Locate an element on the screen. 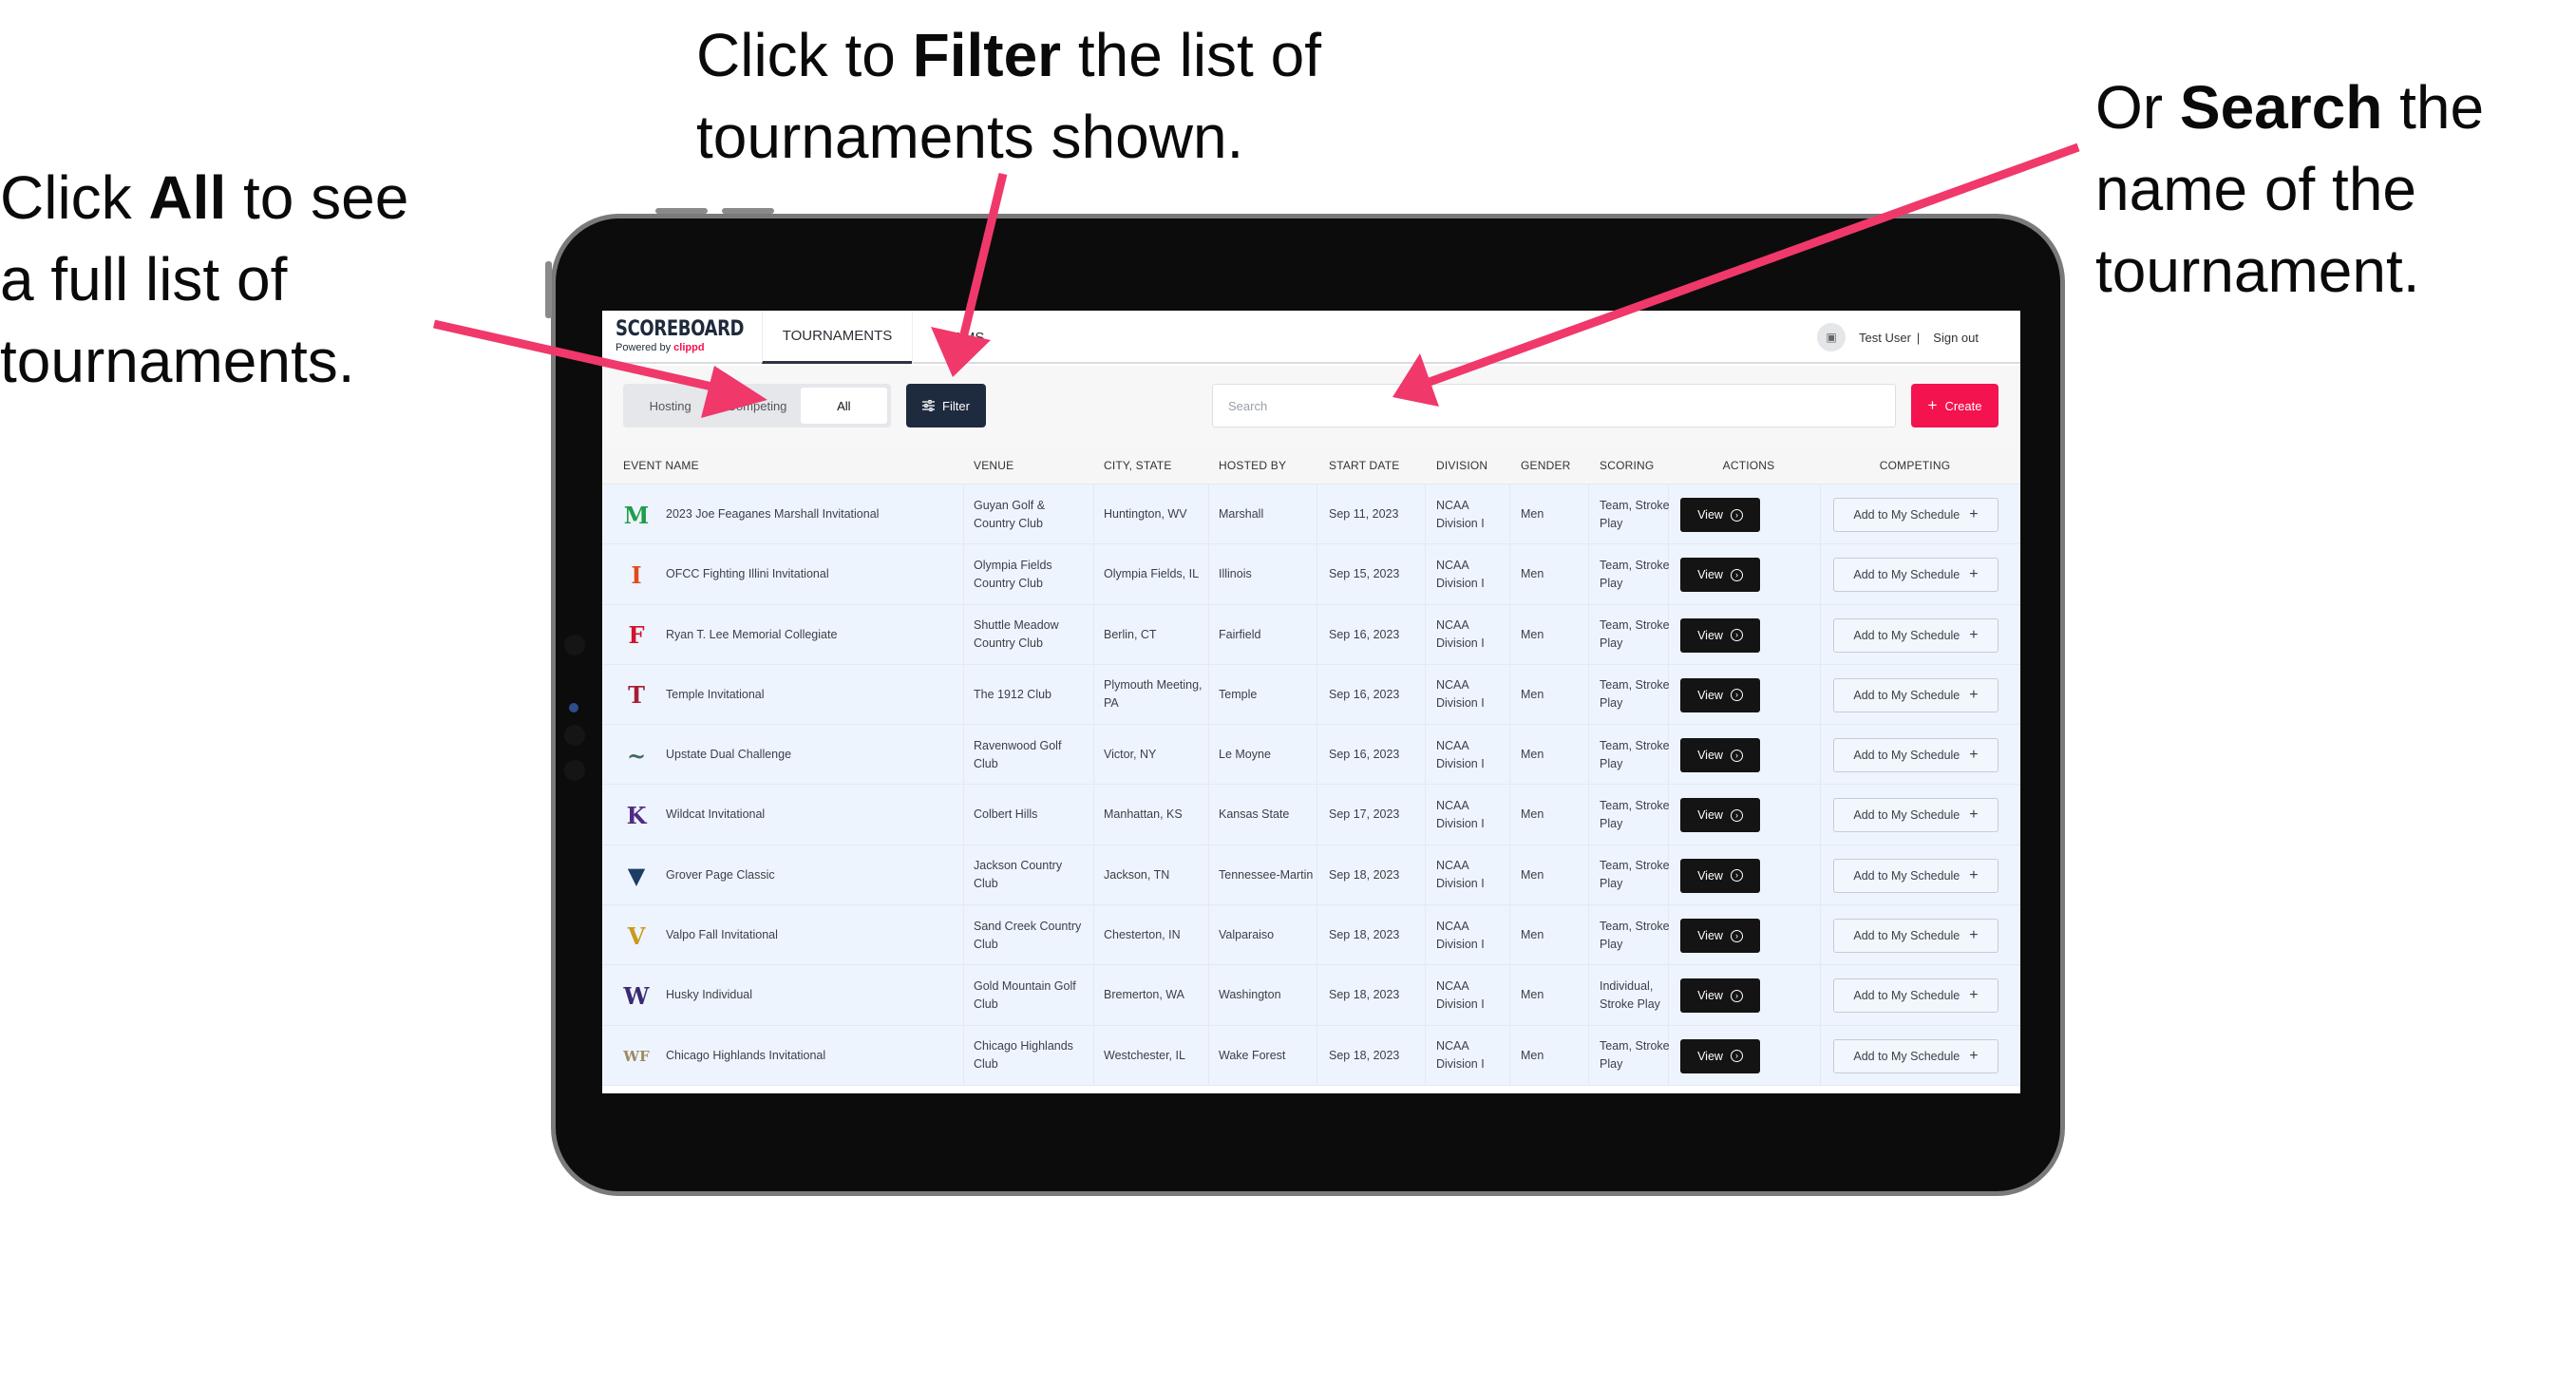 This screenshot has width=2576, height=1386. event-name: Ryan T. Lee Memorial Collegiate is located at coordinates (813, 635).